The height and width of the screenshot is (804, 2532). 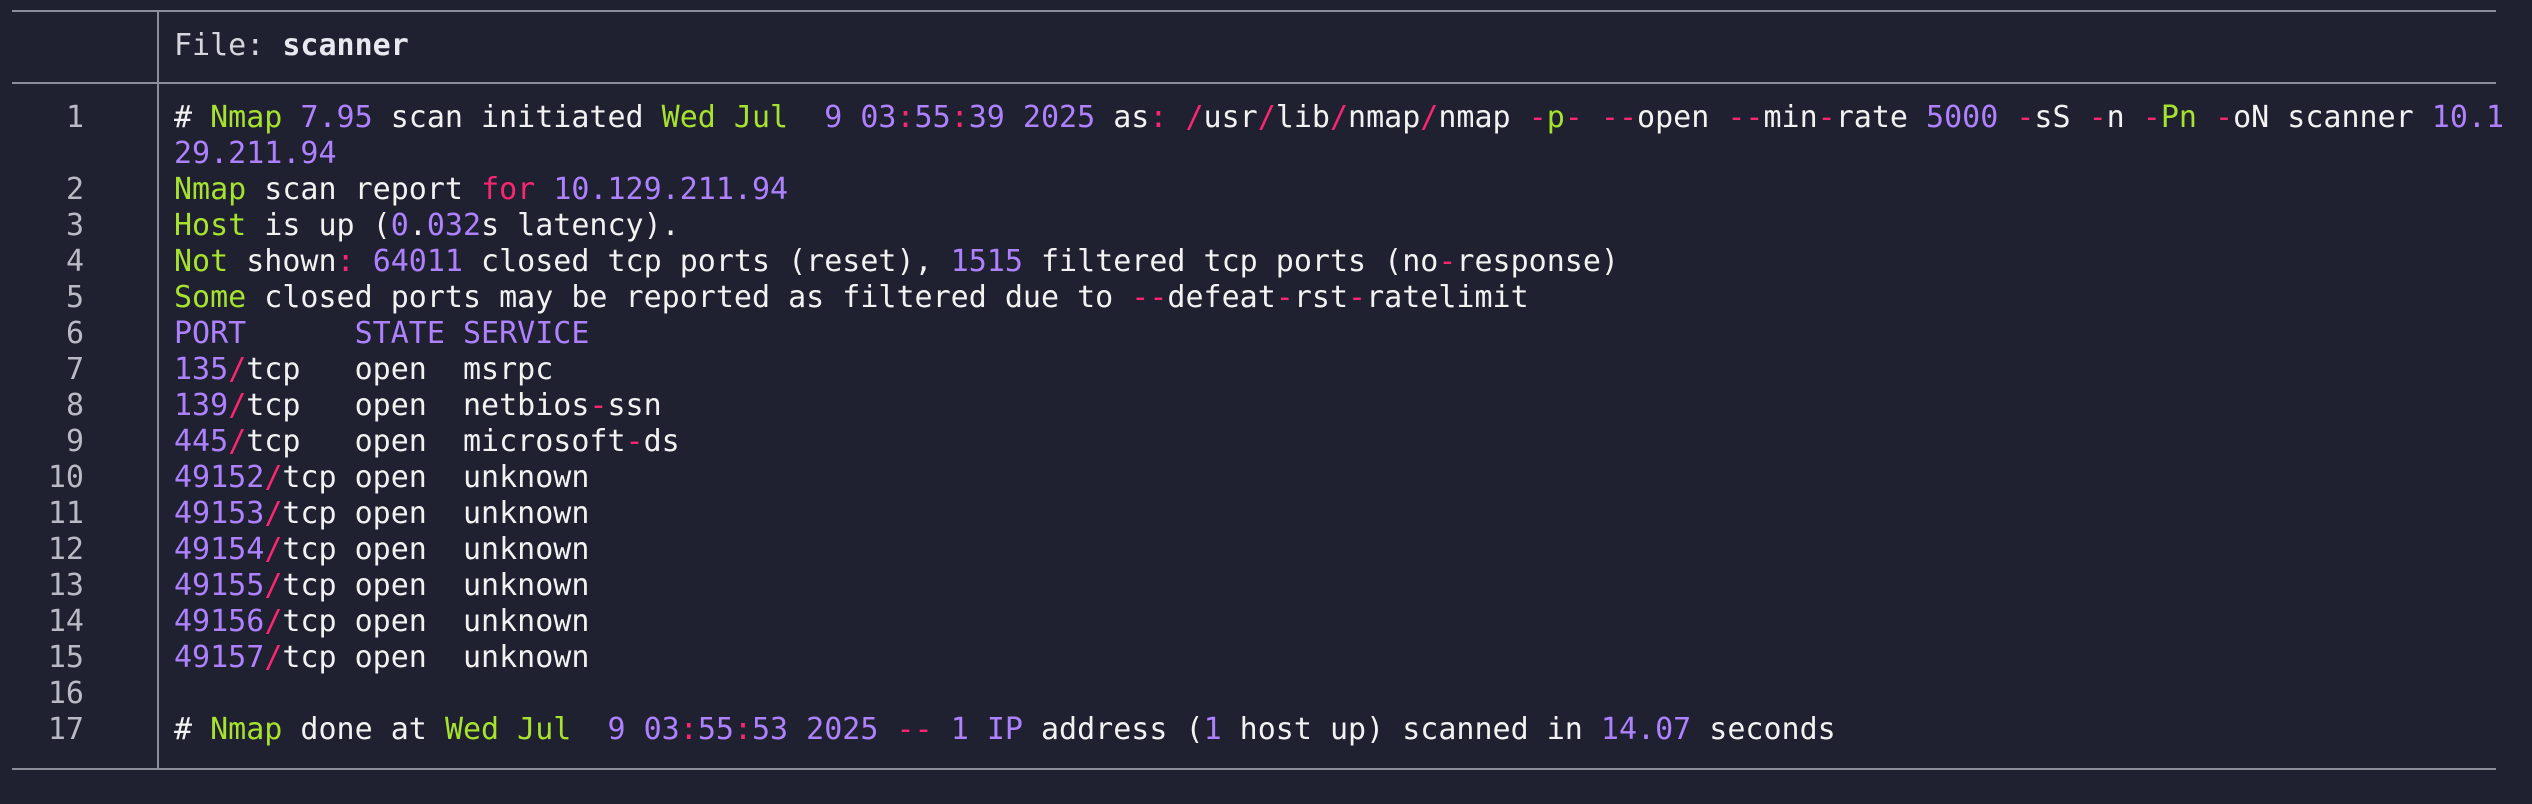 What do you see at coordinates (255, 153) in the screenshot?
I see `token: 29.211.94` at bounding box center [255, 153].